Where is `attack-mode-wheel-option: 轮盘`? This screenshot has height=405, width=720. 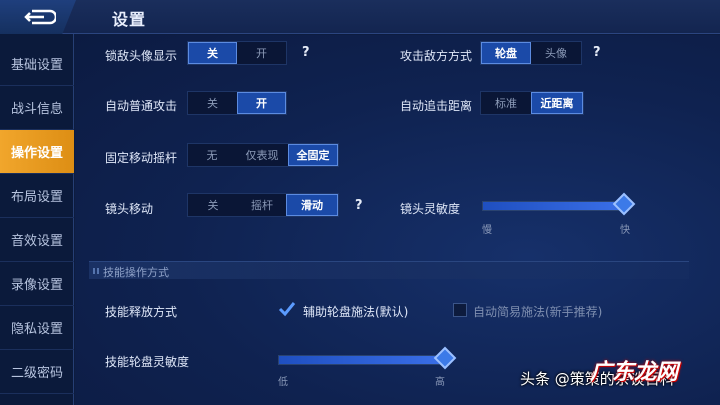 attack-mode-wheel-option: 轮盘 is located at coordinates (506, 53).